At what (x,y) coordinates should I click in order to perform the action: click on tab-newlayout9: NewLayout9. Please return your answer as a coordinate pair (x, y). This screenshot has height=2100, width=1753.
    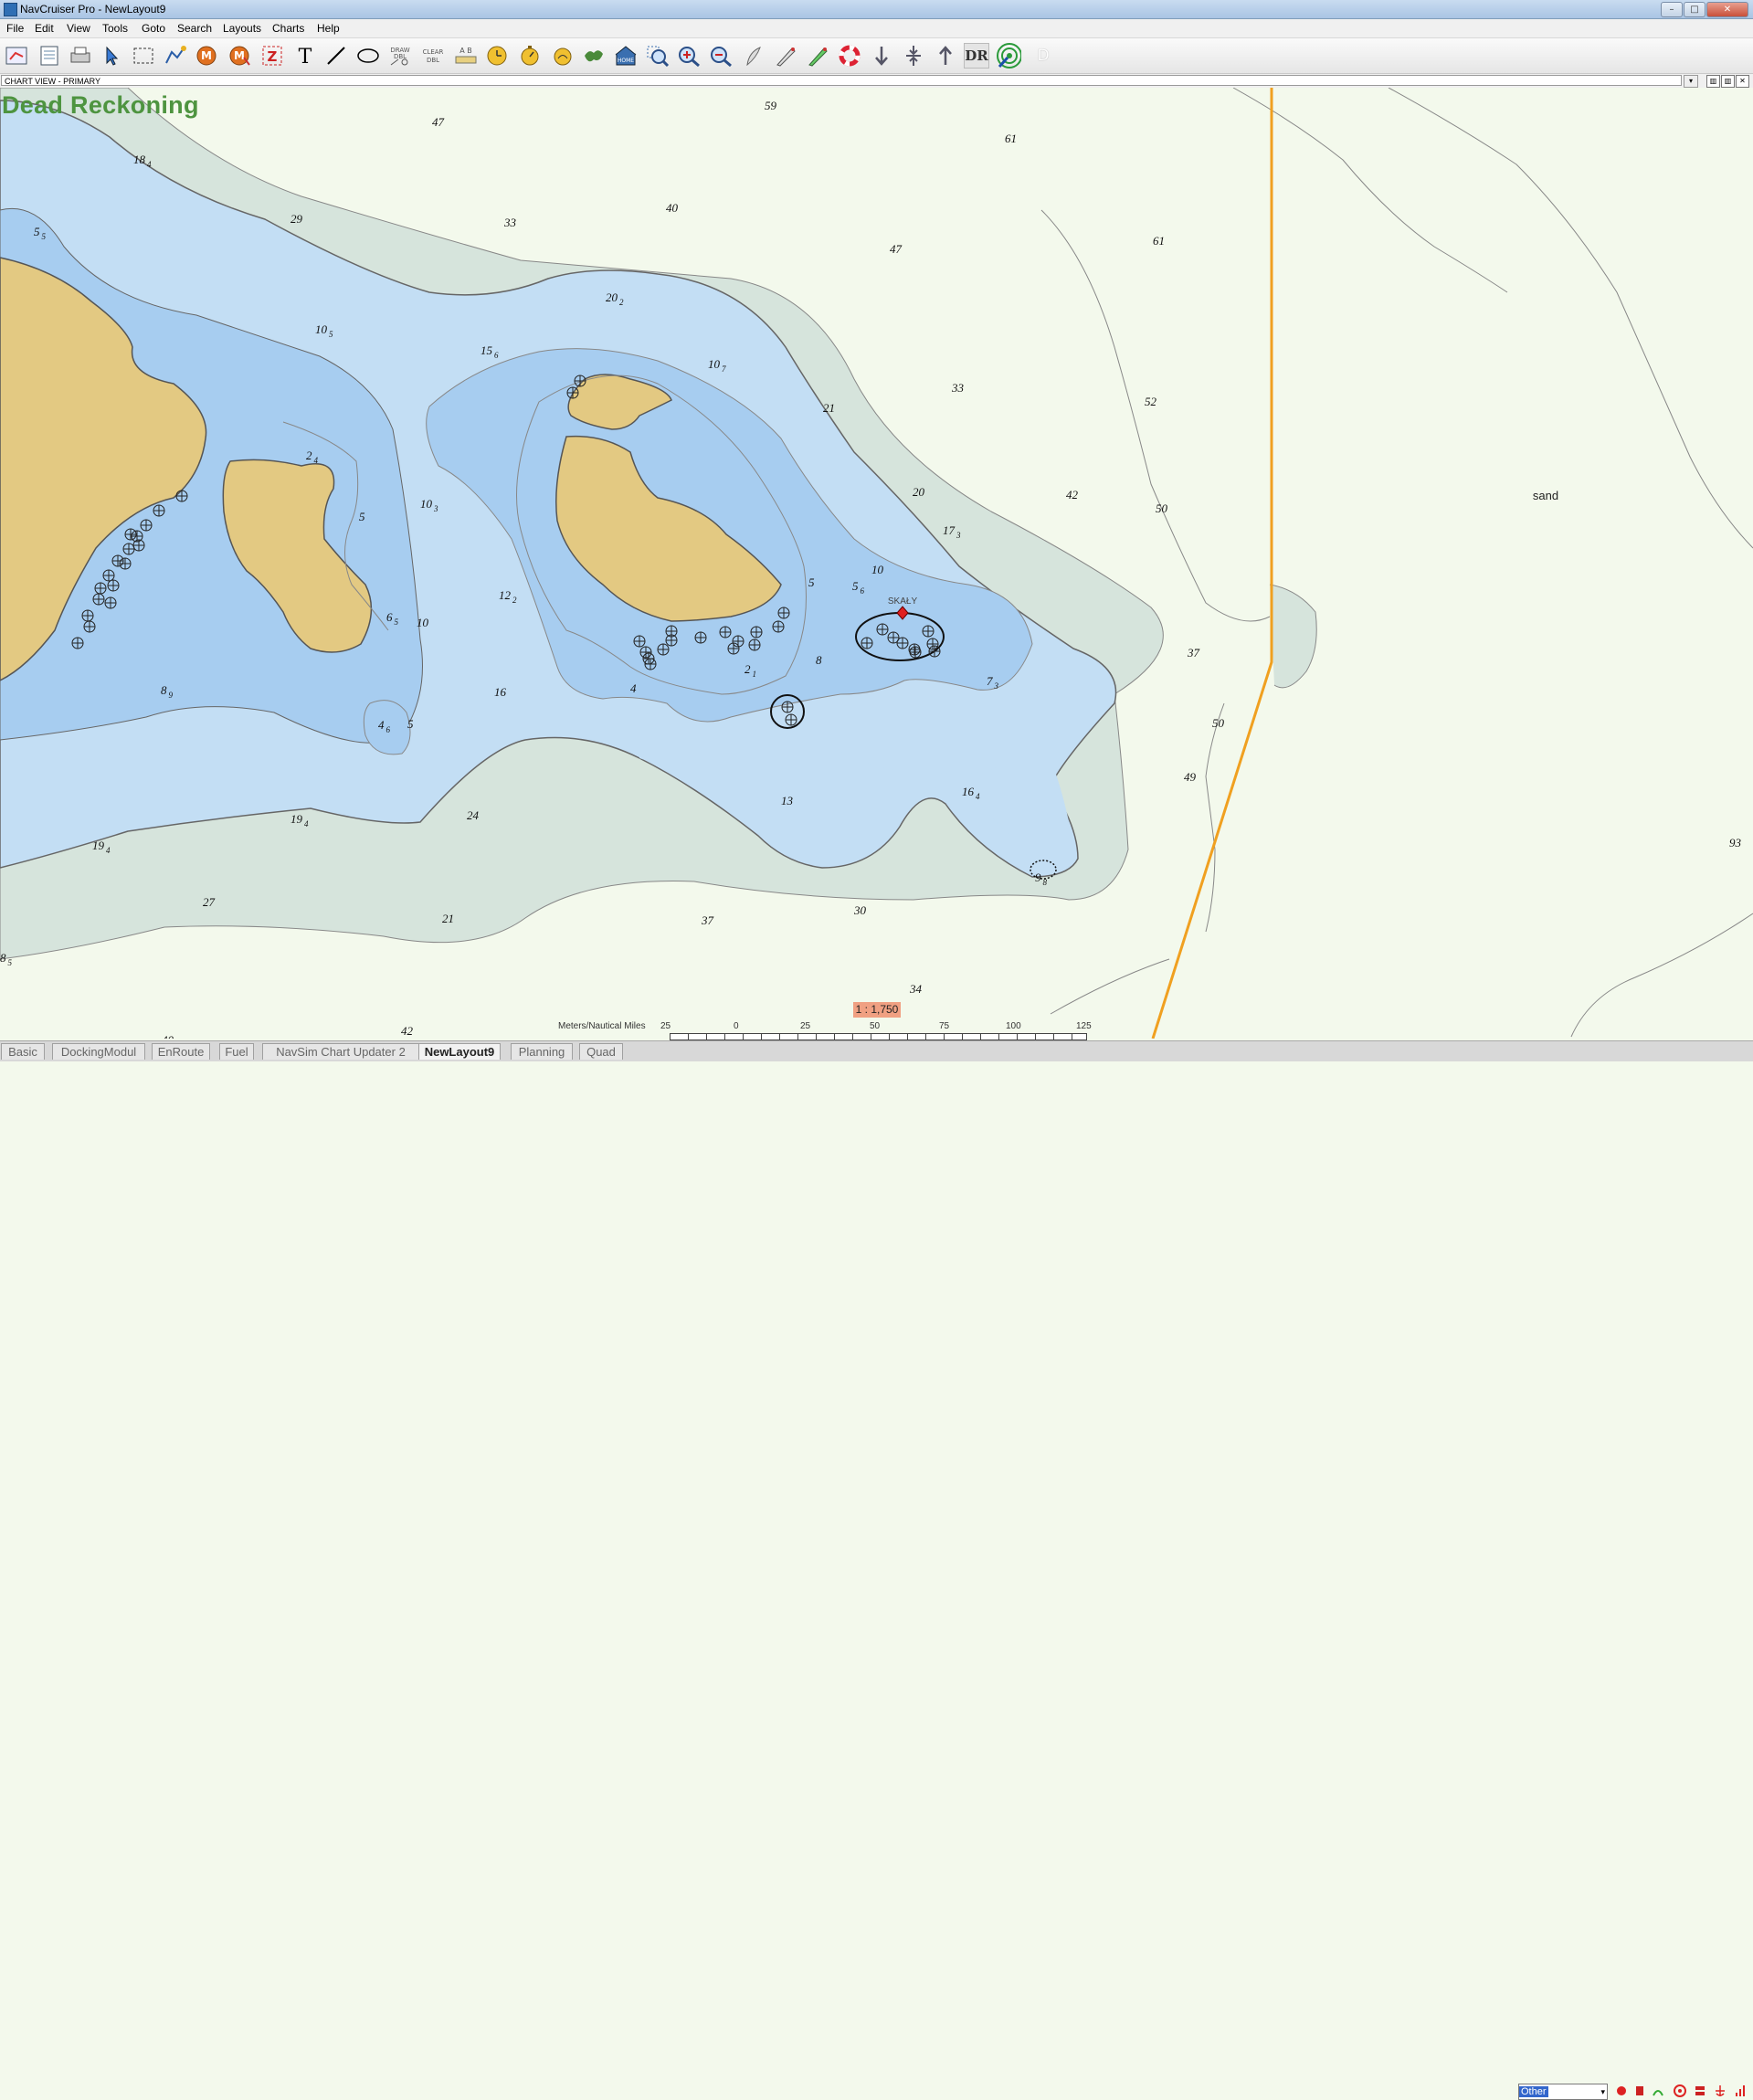
    Looking at the image, I should click on (459, 1052).